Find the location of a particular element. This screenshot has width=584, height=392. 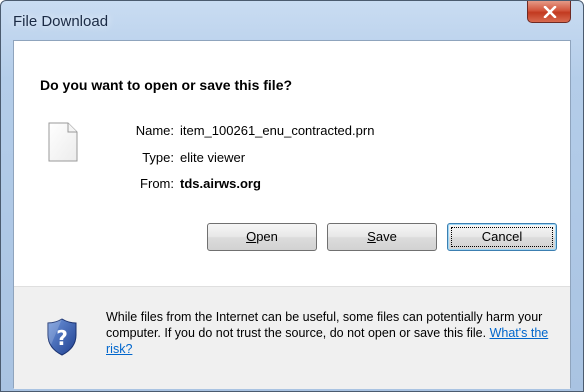

cancel-button: Cancel is located at coordinates (502, 237).